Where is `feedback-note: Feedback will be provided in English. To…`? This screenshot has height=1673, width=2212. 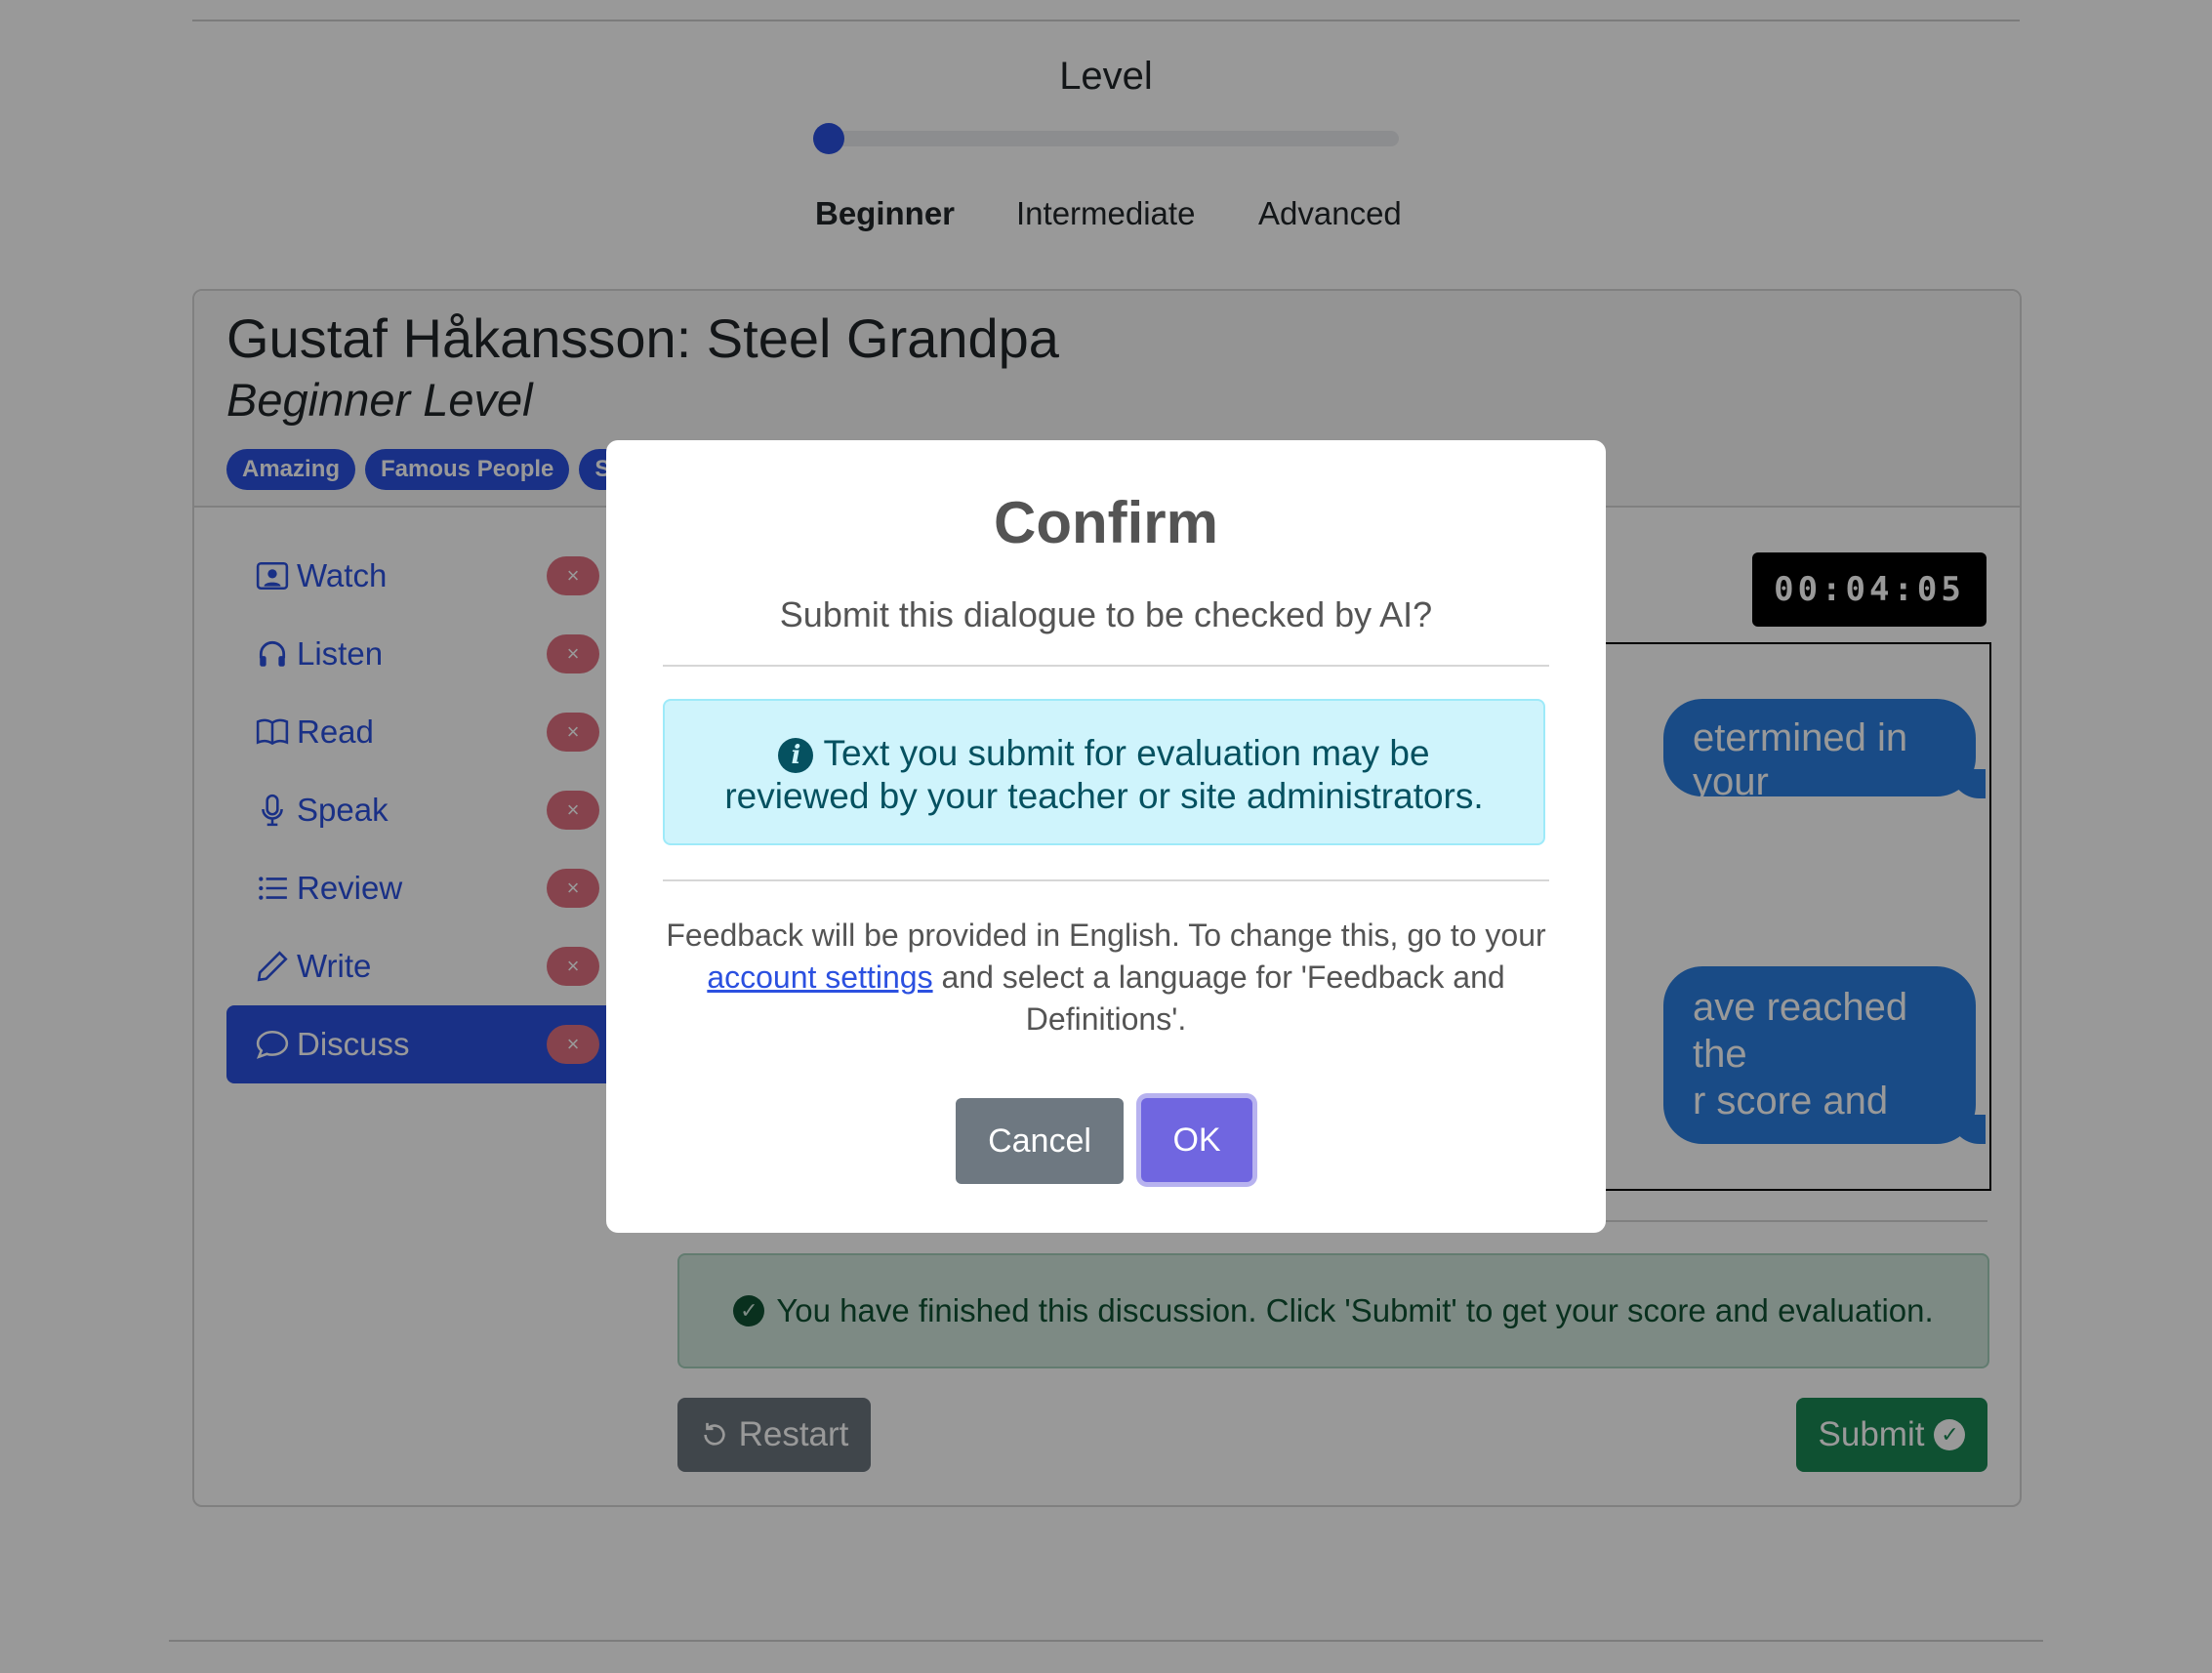
feedback-note: Feedback will be provided in English. To… is located at coordinates (1106, 978).